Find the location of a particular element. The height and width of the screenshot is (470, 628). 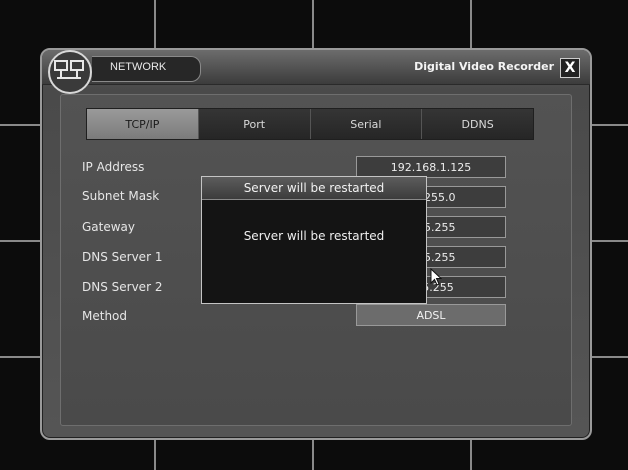

subnet-mask-label: Subnet Mask is located at coordinates (121, 196).